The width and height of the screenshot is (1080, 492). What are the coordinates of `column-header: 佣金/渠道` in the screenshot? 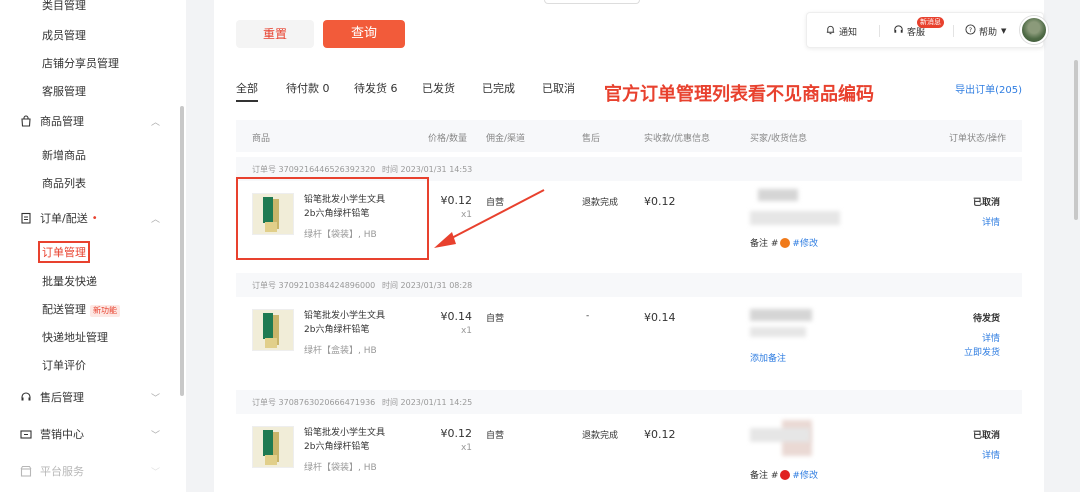 It's located at (506, 139).